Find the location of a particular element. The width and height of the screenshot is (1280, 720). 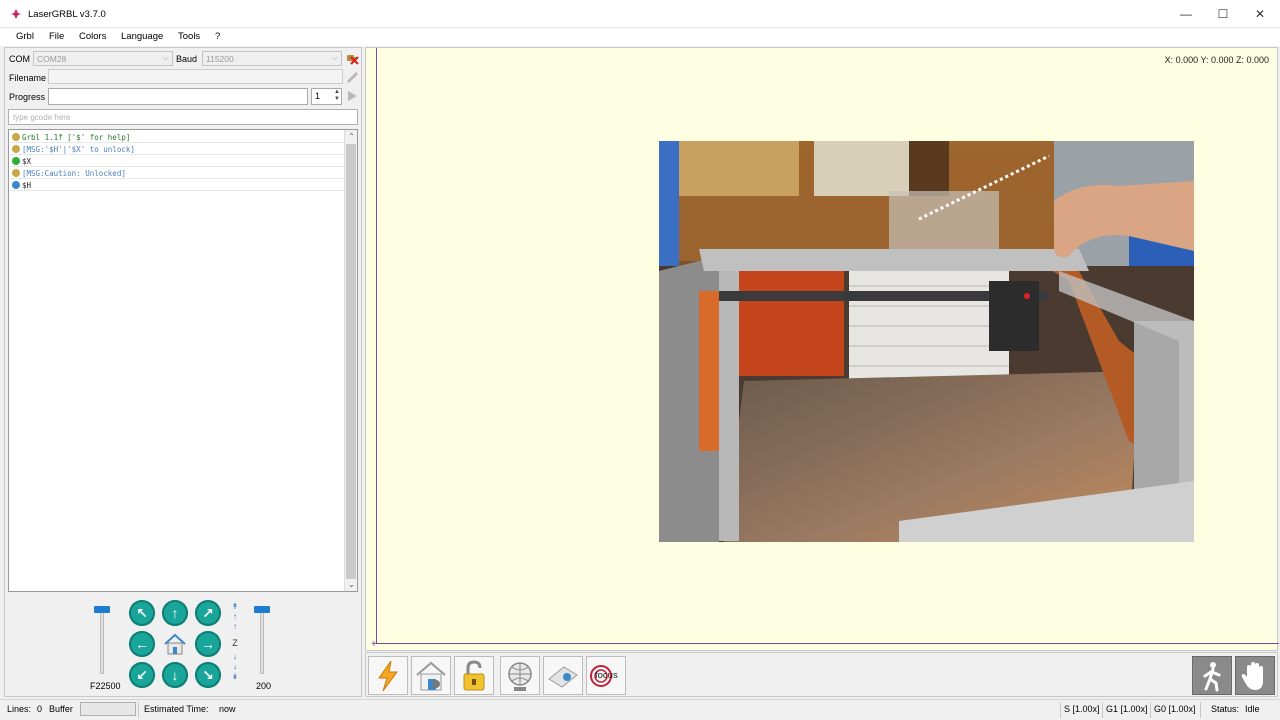

homing-icon is located at coordinates (431, 675).